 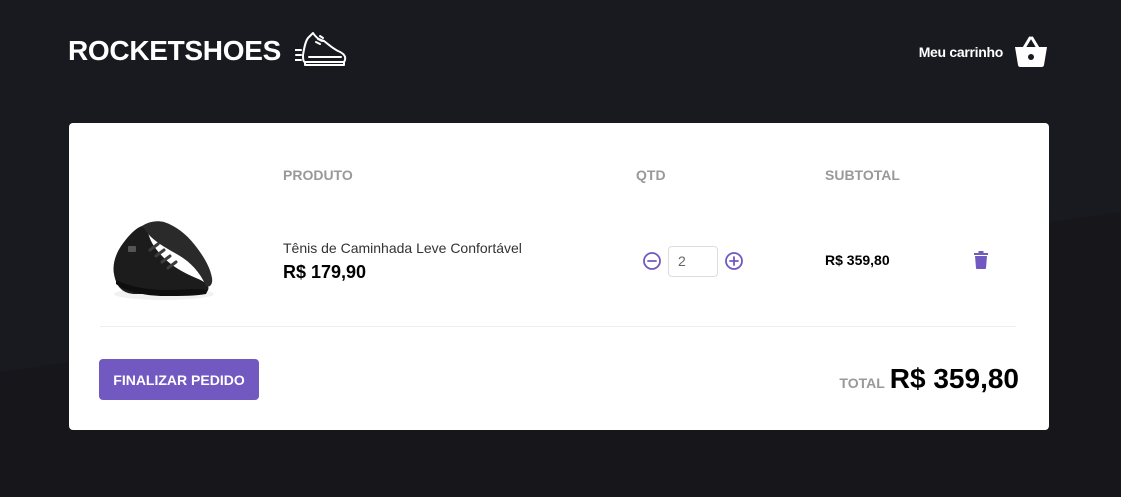 I want to click on cart-label: Meu carrinho, so click(x=961, y=52).